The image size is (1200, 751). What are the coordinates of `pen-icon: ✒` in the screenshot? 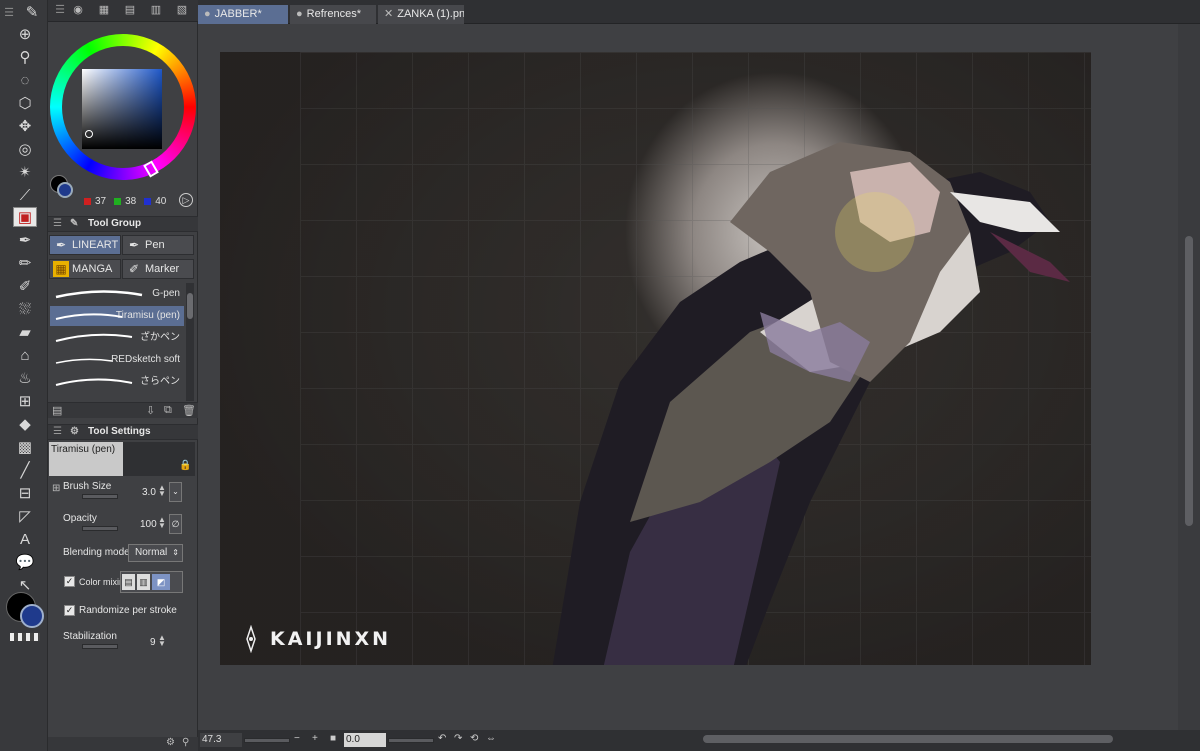 It's located at (25, 240).